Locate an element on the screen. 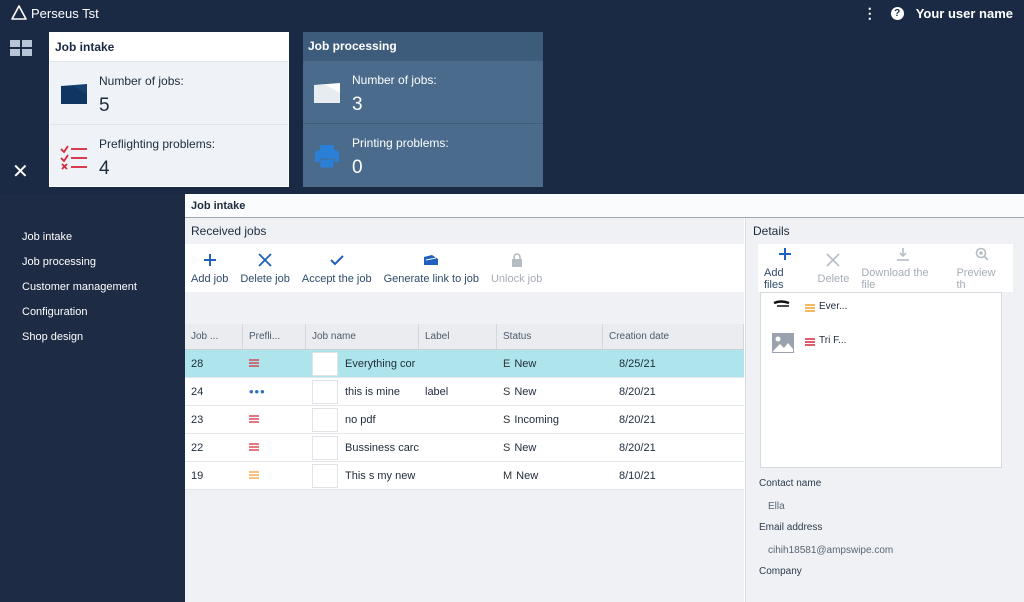 The height and width of the screenshot is (602, 1024). status-prefix: S is located at coordinates (507, 419).